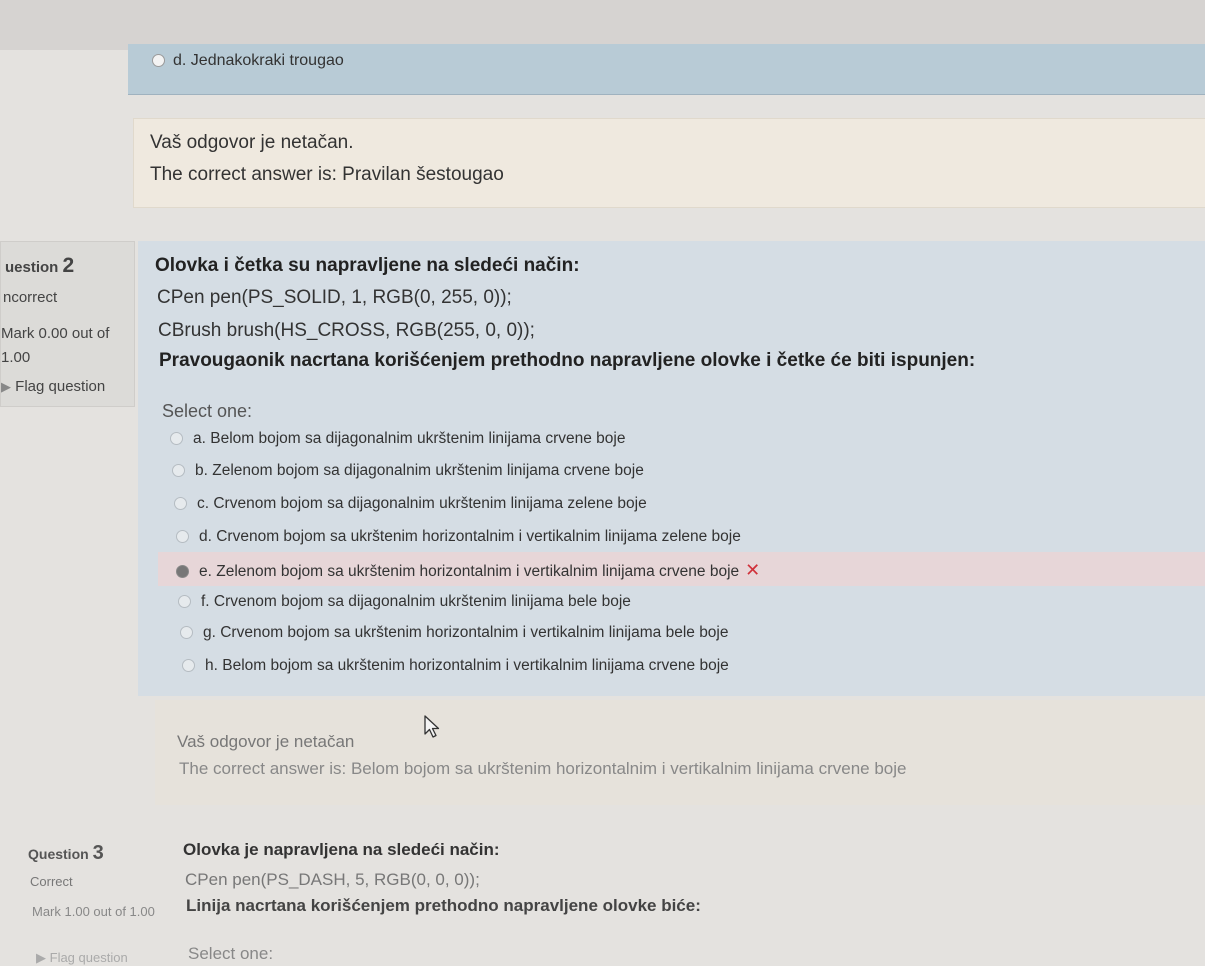  Describe the element at coordinates (55, 345) in the screenshot. I see `question-grade: Mark 0.00 out of 1.00` at that location.